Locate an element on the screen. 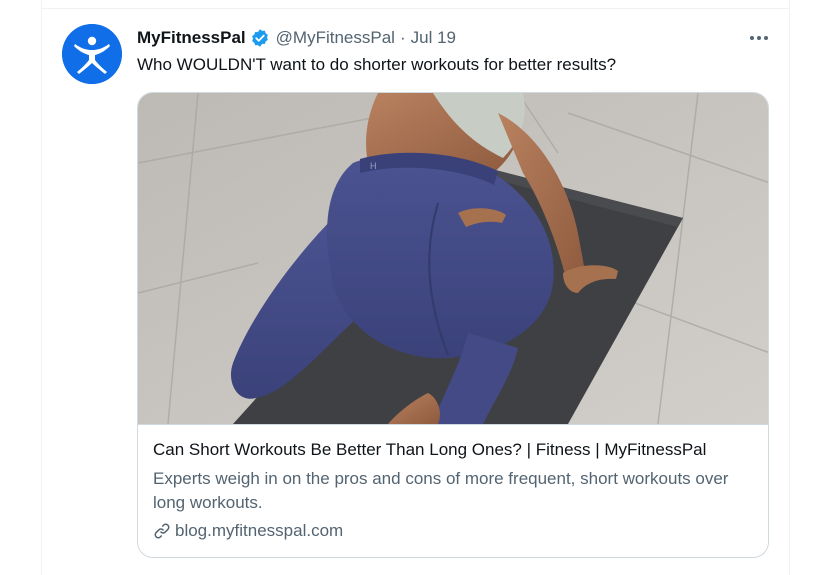 This screenshot has width=823, height=575. card-domain-text: blog.myfitnesspal.com is located at coordinates (259, 530).